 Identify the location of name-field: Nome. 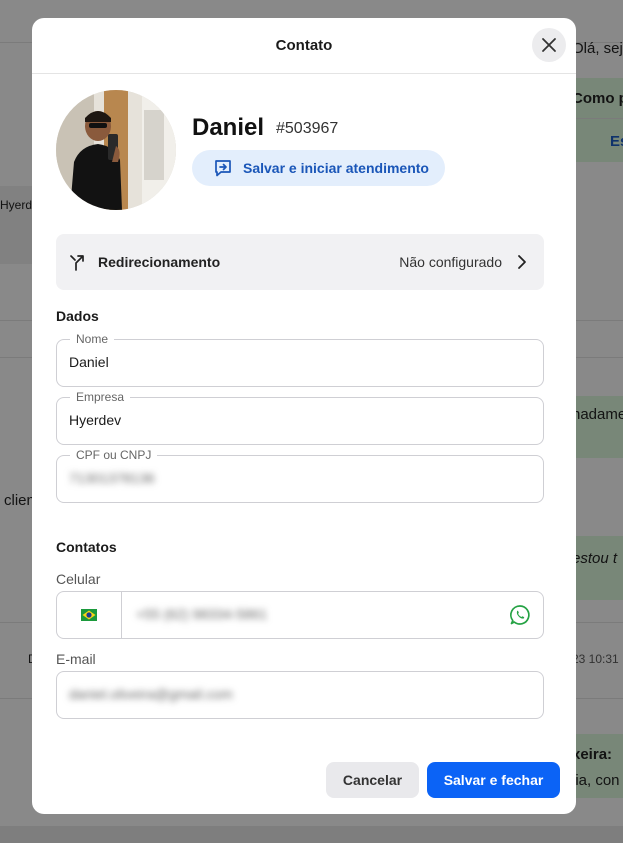
(300, 359).